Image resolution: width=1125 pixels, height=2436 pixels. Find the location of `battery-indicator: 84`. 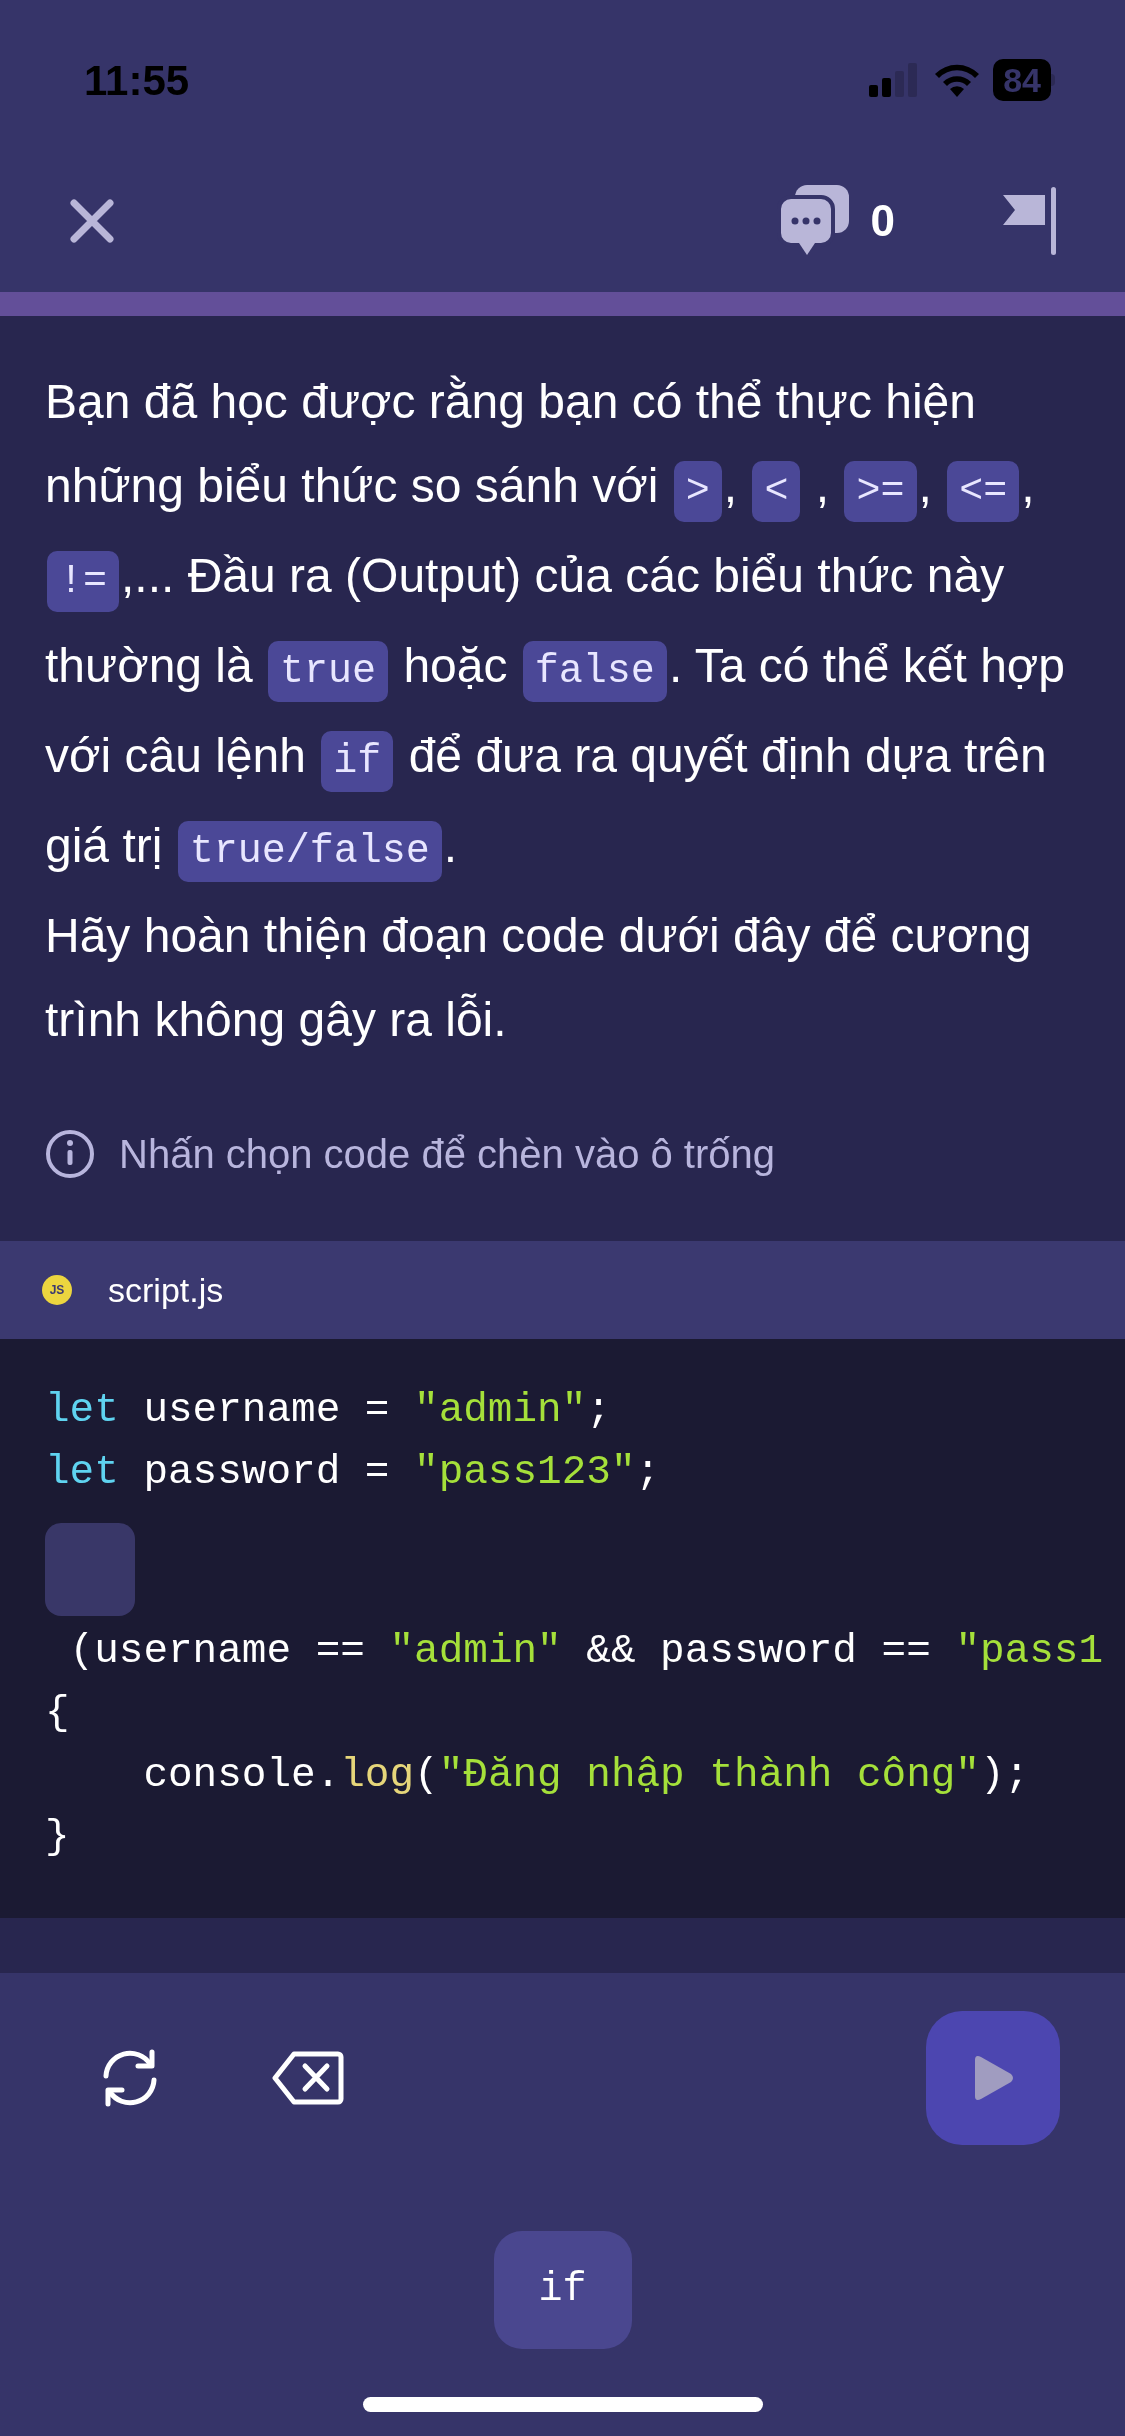

battery-indicator: 84 is located at coordinates (1022, 80).